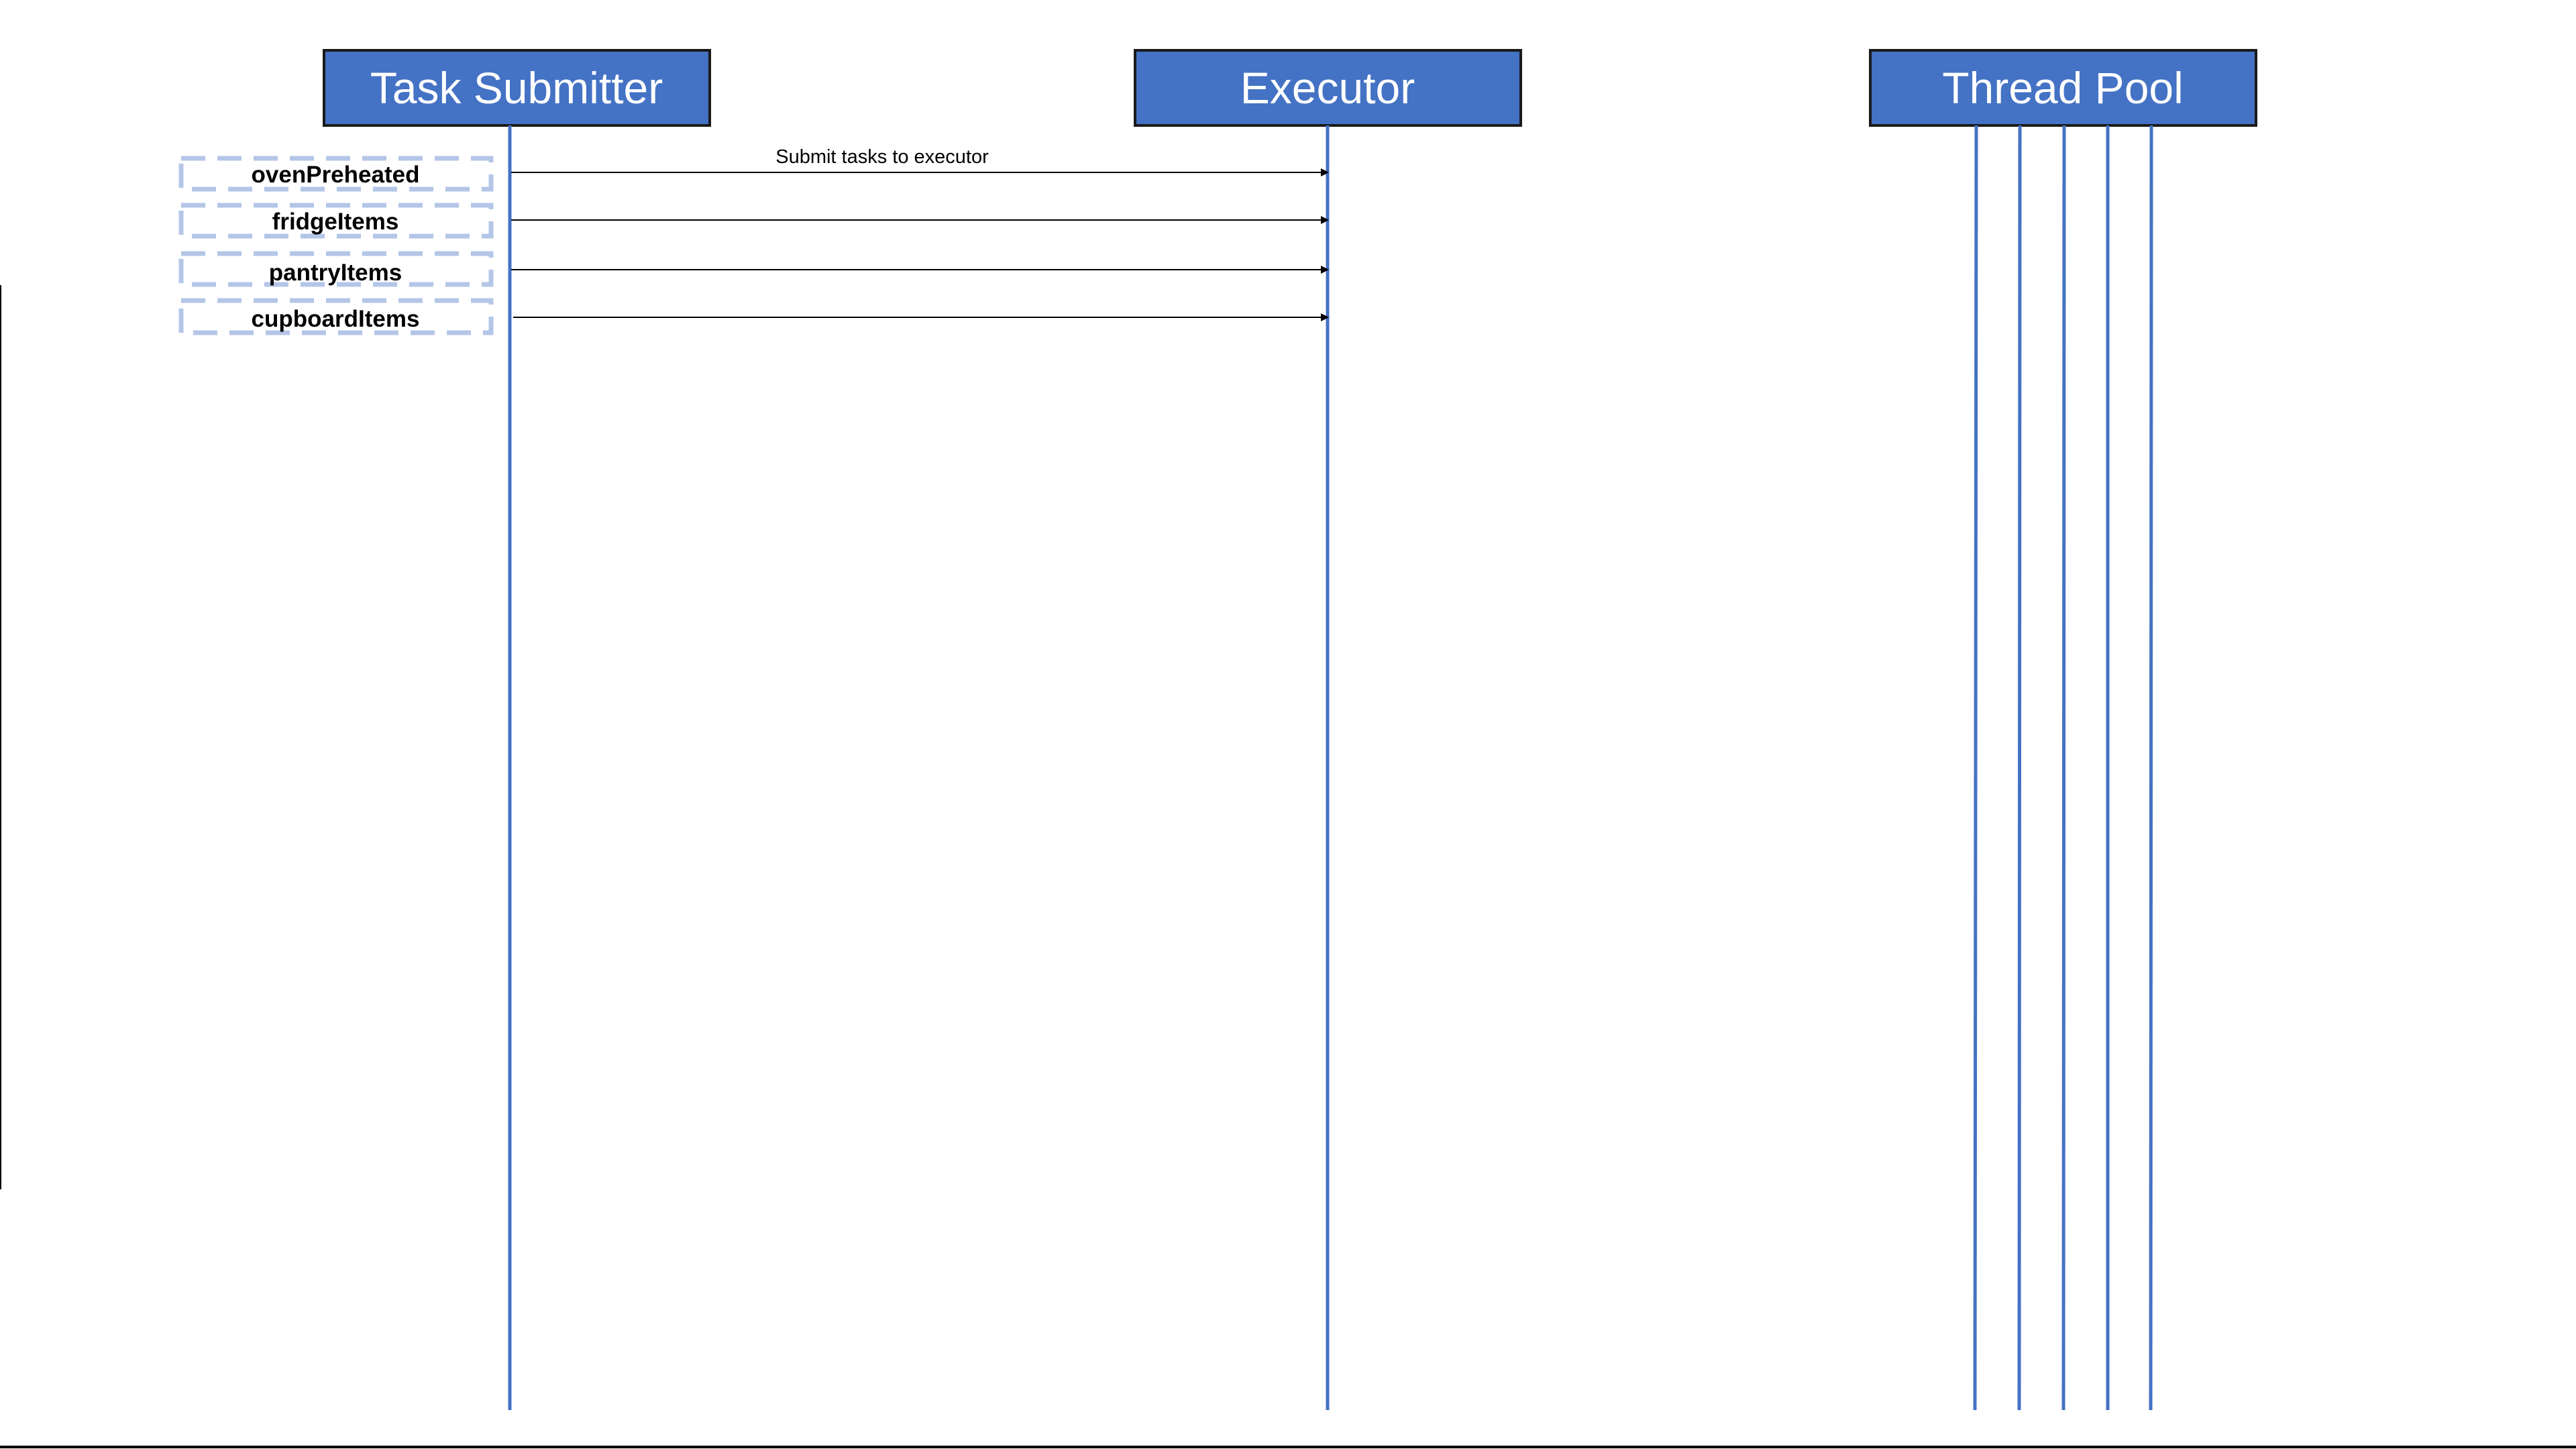 The width and height of the screenshot is (2576, 1449). Describe the element at coordinates (882, 157) in the screenshot. I see `message-label: Submit tasks to executor` at that location.